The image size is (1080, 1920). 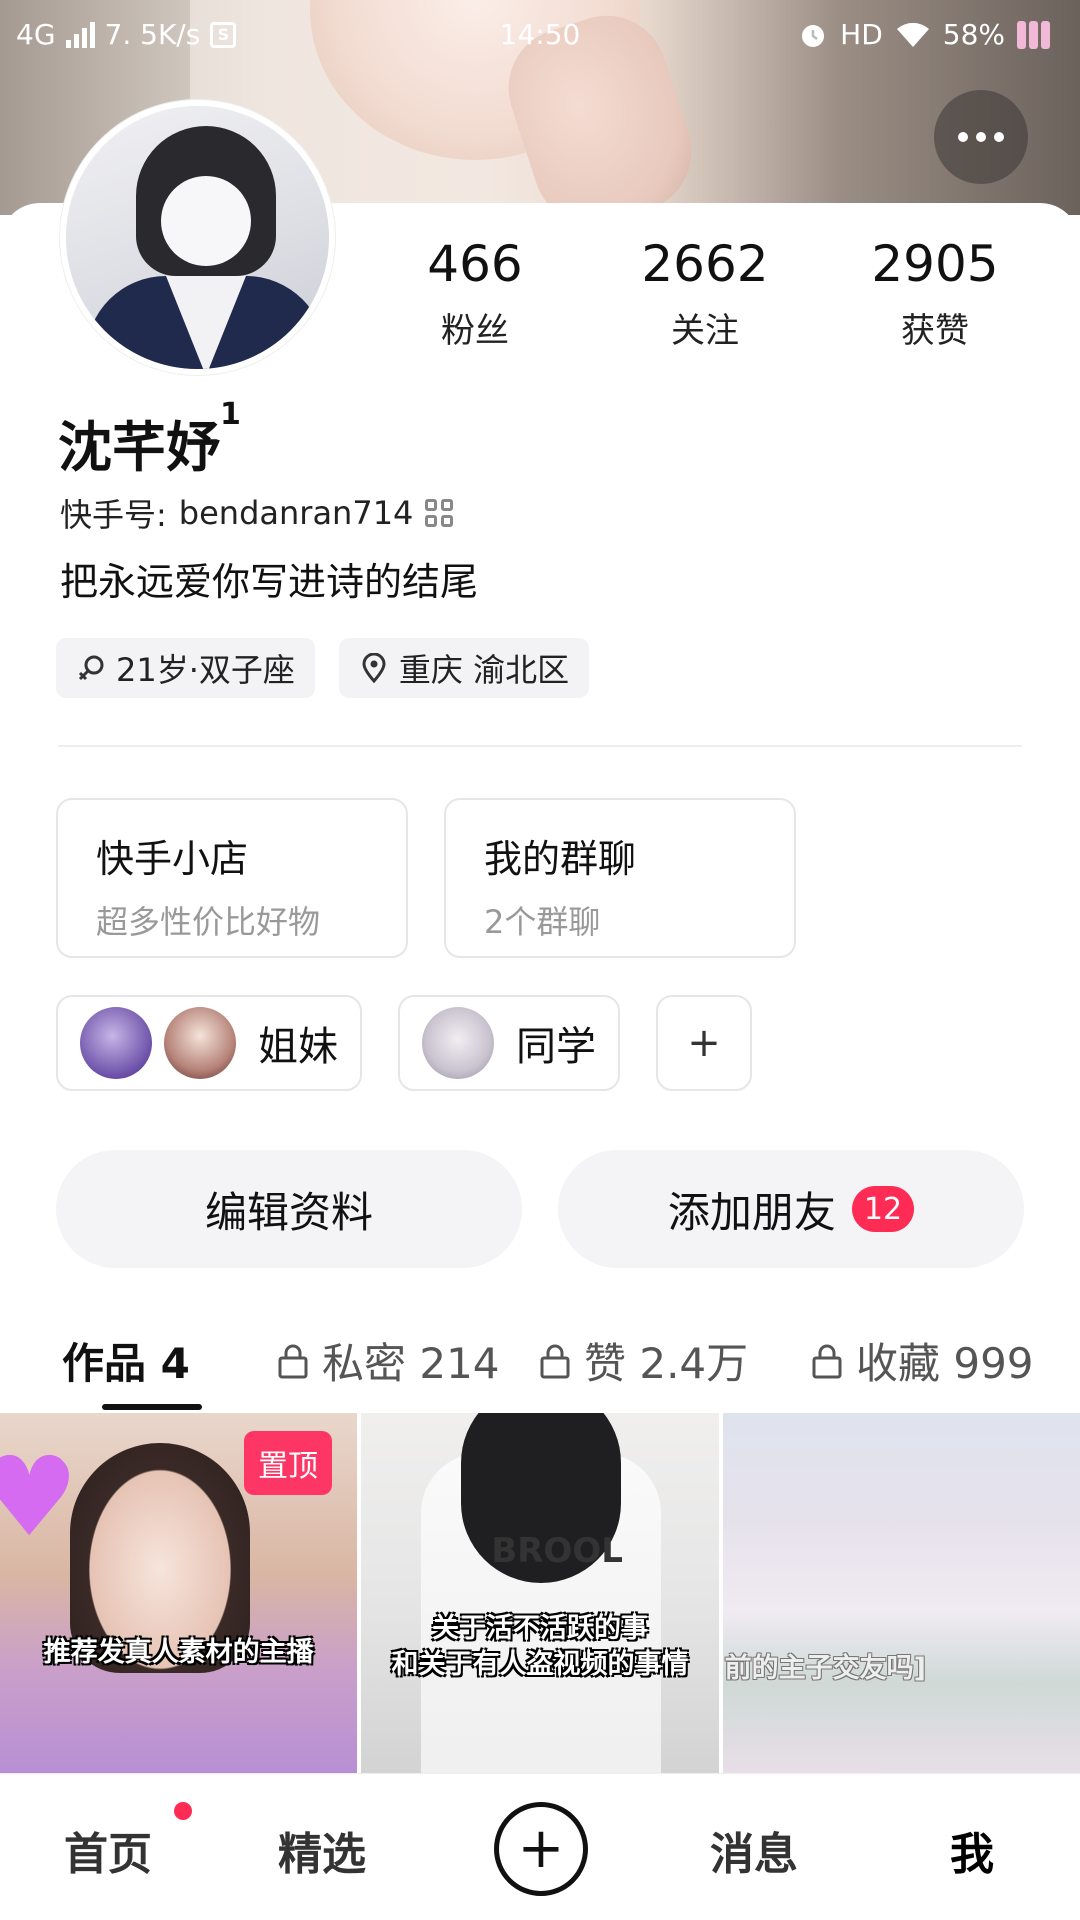 I want to click on kuaishou-id-label: 快手号:, so click(x=113, y=515).